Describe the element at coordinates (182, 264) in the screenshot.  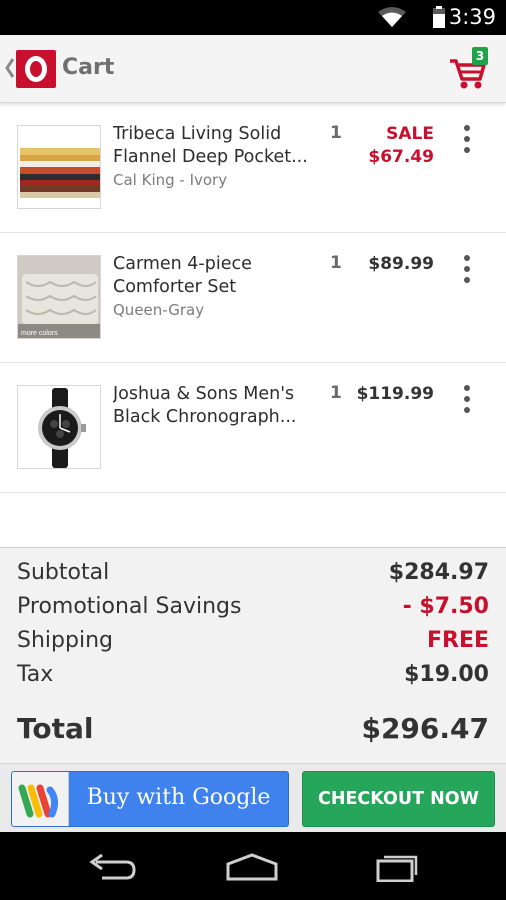
I see `product-name-line1: Carmen 4-piece` at that location.